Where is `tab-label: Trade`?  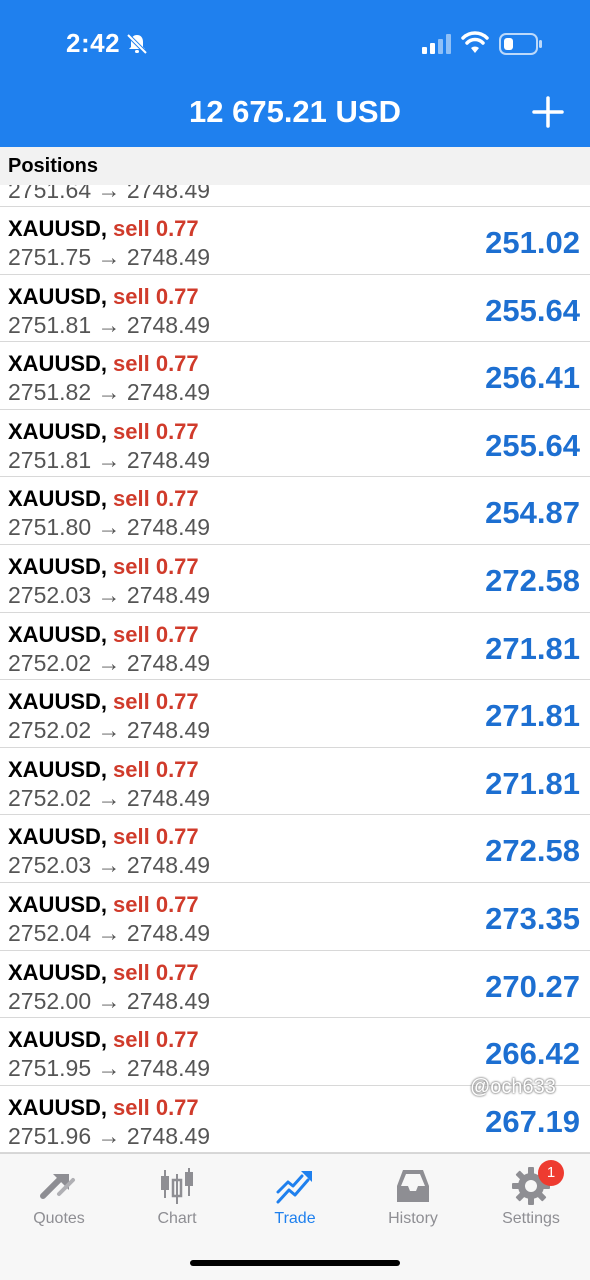 tab-label: Trade is located at coordinates (295, 1218).